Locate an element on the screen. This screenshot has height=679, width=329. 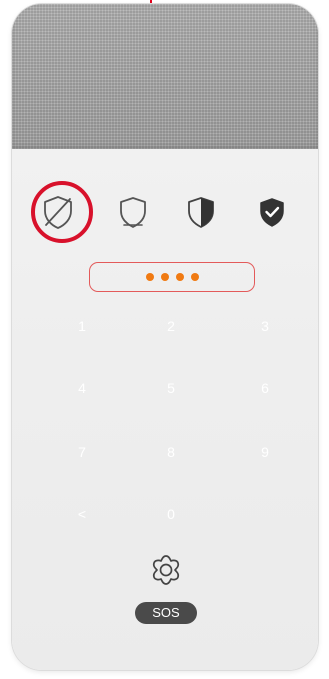
key-6: 6 is located at coordinates (265, 388).